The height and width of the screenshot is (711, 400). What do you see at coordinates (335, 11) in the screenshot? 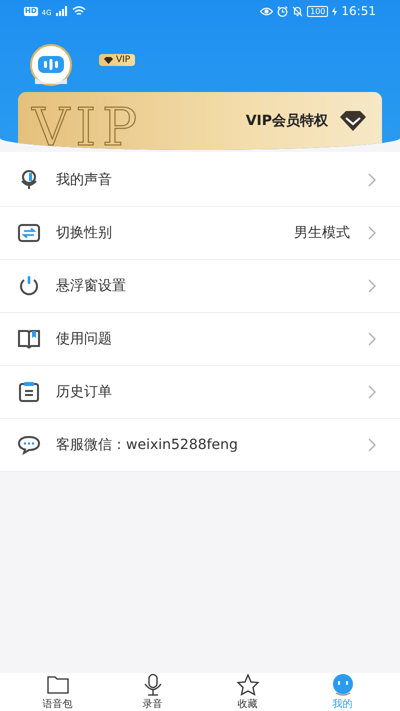
I see `charging-icon` at bounding box center [335, 11].